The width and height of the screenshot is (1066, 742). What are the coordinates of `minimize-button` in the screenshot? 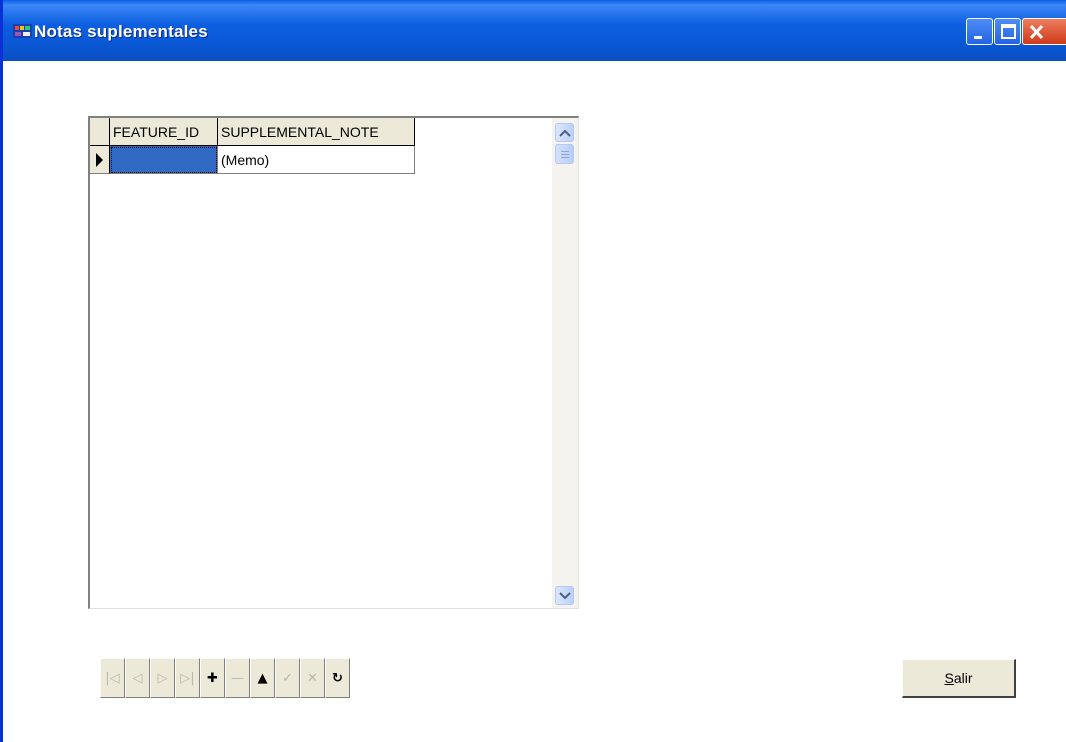 It's located at (979, 31).